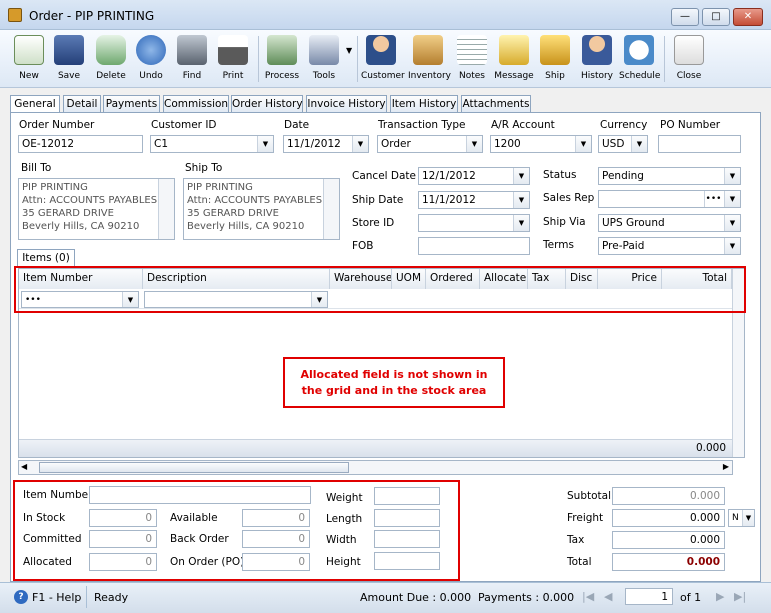  Describe the element at coordinates (196, 104) in the screenshot. I see `tab-commission: Commission` at that location.